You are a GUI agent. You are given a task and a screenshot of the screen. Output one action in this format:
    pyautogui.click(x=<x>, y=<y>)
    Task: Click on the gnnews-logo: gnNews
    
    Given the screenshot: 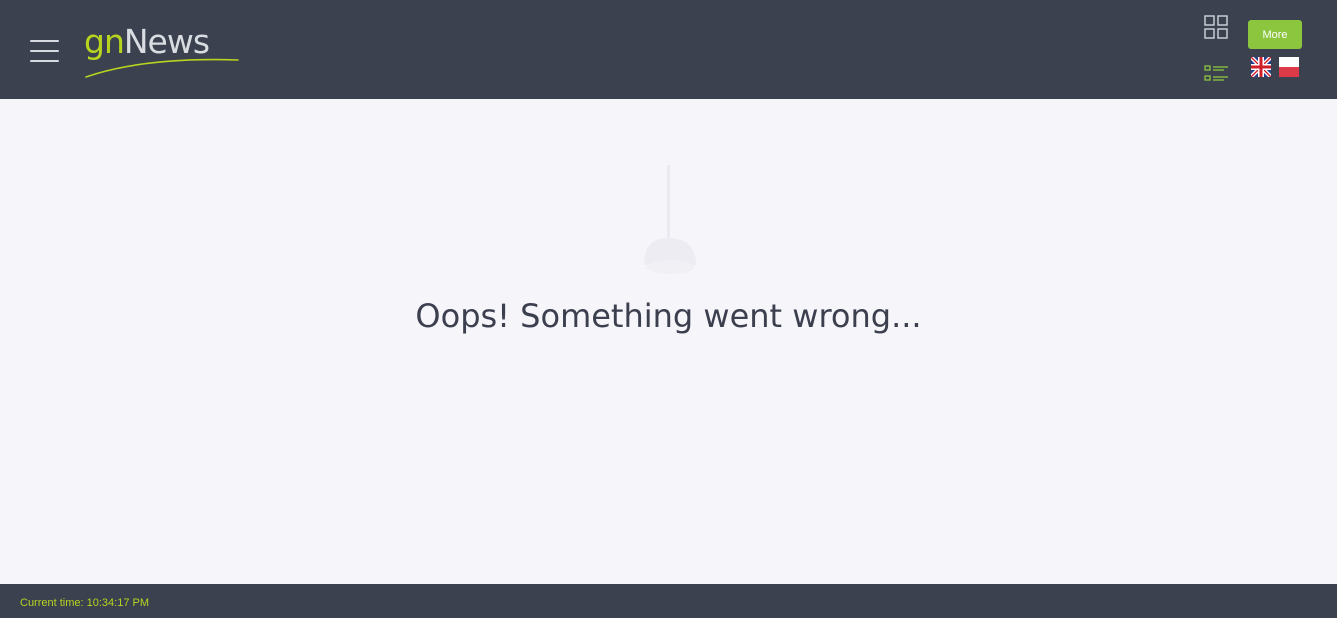 What is the action you would take?
    pyautogui.click(x=163, y=51)
    